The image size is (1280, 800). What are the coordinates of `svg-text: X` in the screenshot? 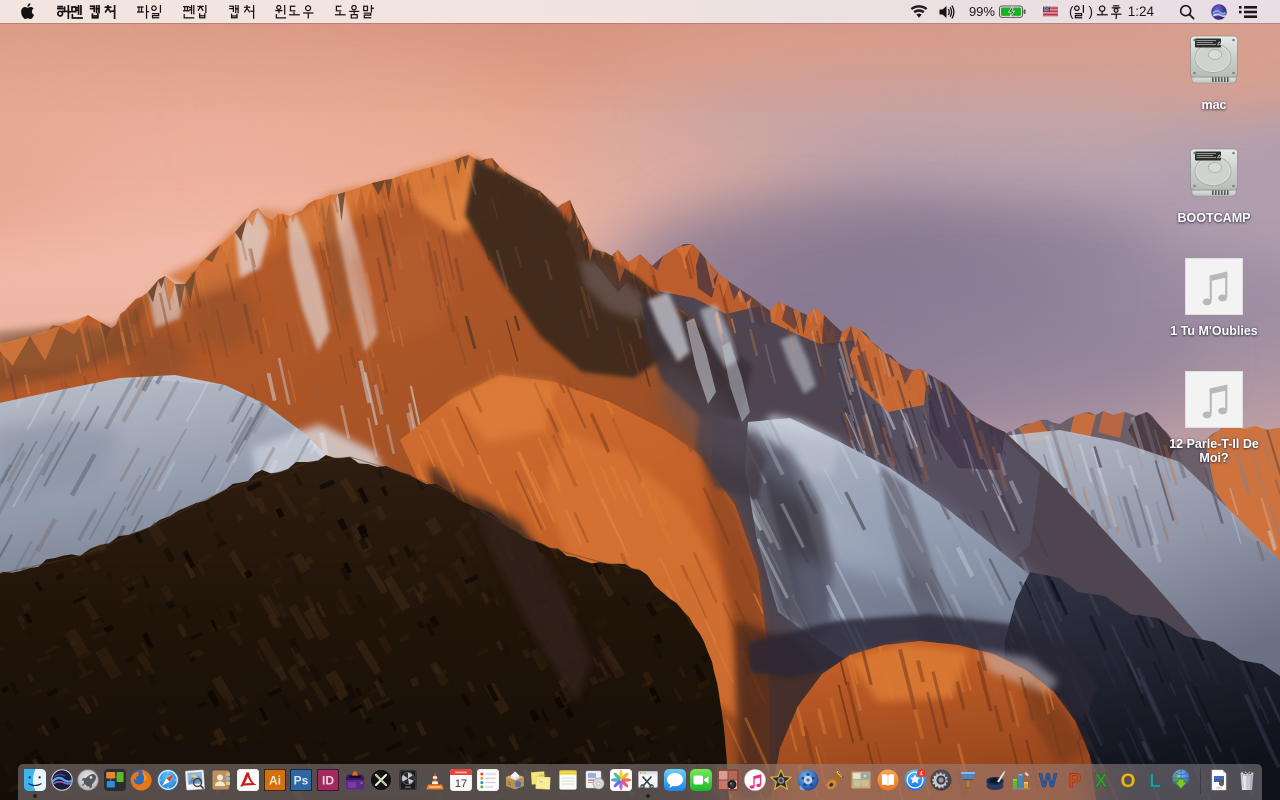 It's located at (1101, 781).